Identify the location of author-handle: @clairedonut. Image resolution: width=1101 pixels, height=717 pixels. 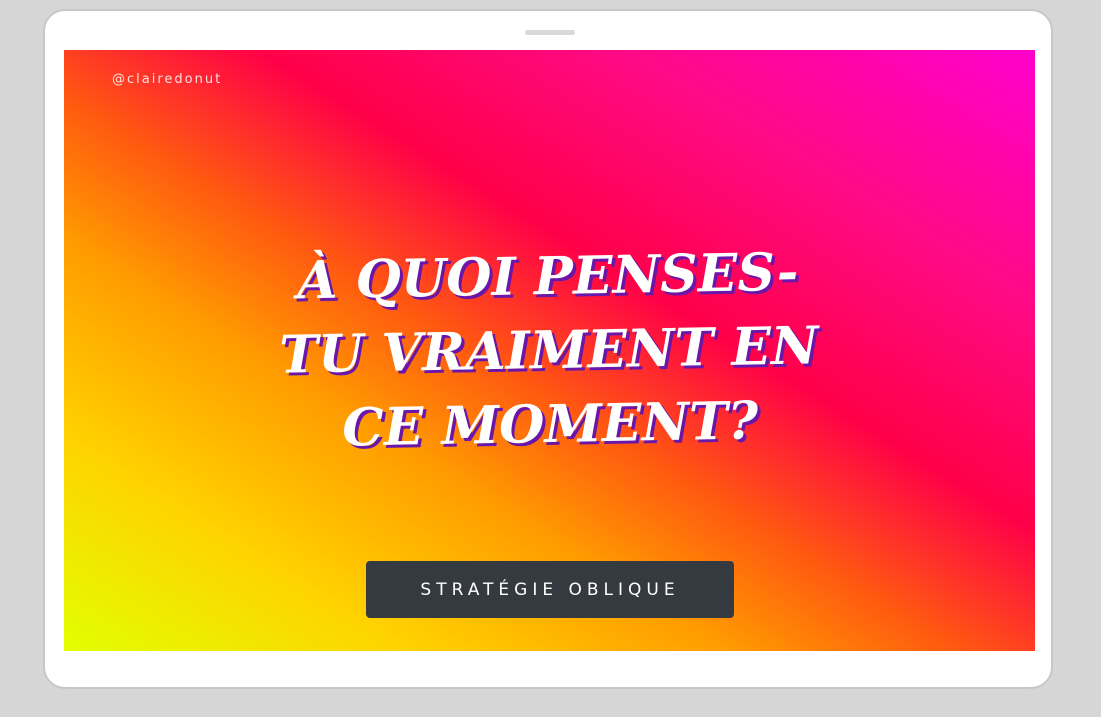
(167, 79).